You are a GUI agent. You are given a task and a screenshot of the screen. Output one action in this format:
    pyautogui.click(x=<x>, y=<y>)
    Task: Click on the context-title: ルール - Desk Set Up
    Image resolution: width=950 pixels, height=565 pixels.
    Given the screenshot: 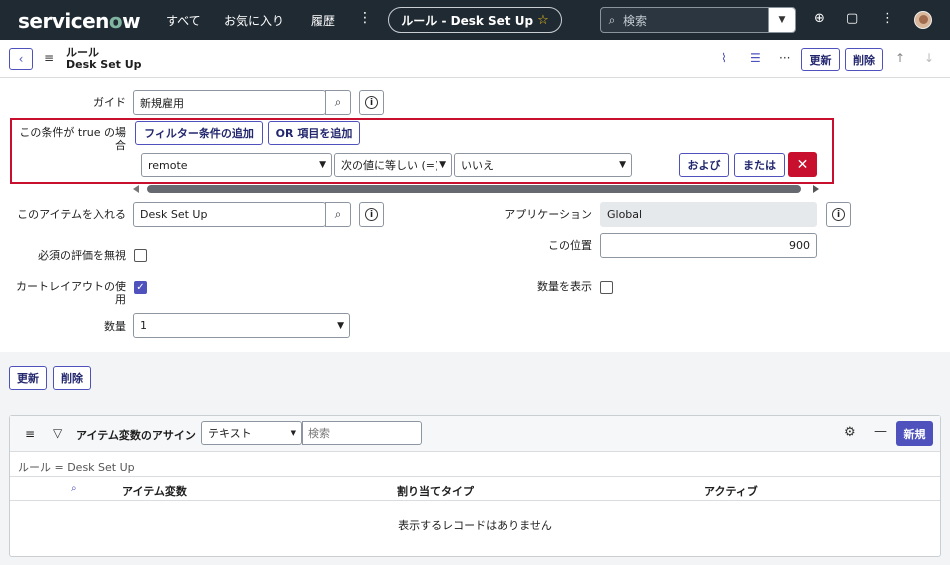 What is the action you would take?
    pyautogui.click(x=467, y=20)
    